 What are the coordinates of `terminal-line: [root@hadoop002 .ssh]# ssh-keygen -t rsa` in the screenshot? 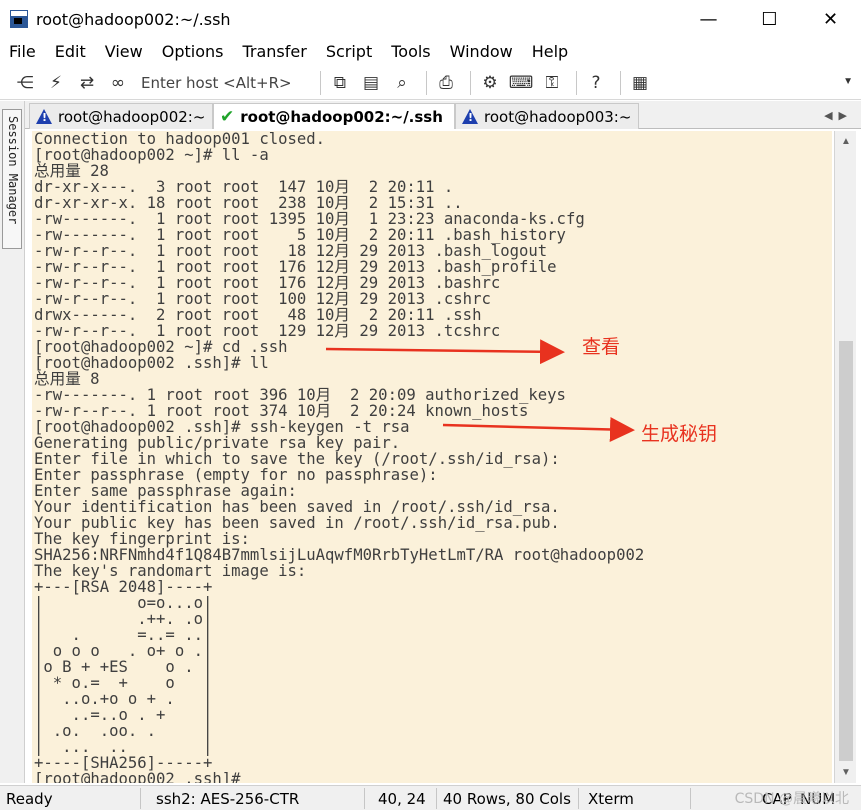 It's located at (222, 427).